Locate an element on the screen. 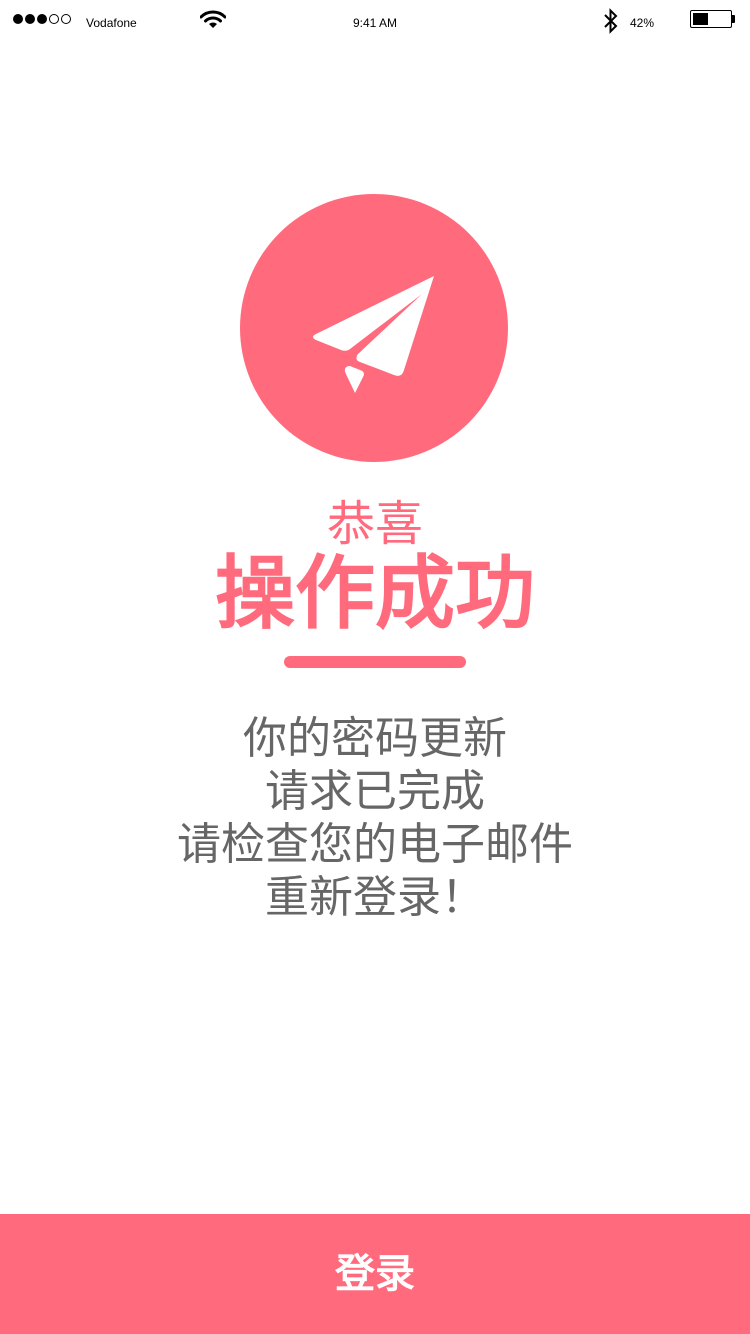 Image resolution: width=750 pixels, height=1334 pixels. login-button: 登录 is located at coordinates (375, 1274).